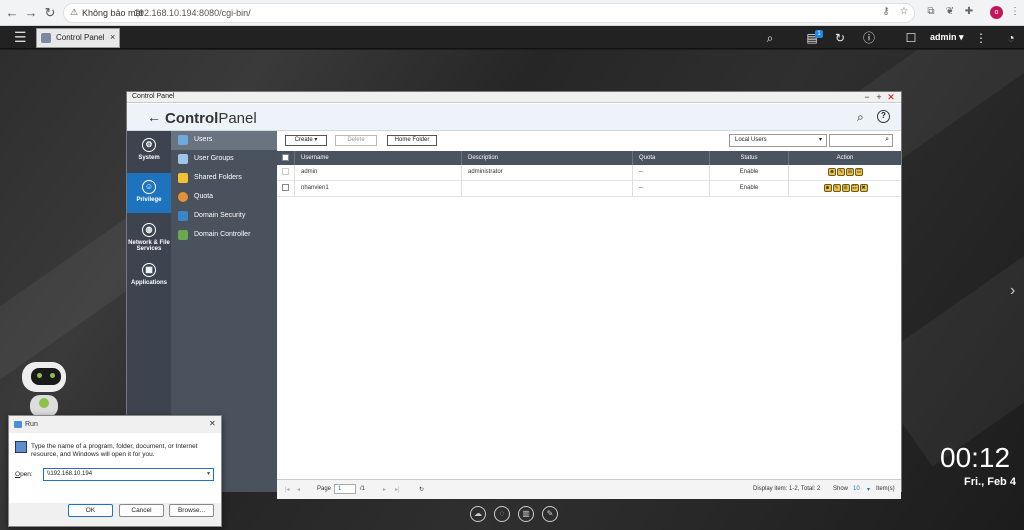  What do you see at coordinates (749, 158) in the screenshot?
I see `col-status: Status` at bounding box center [749, 158].